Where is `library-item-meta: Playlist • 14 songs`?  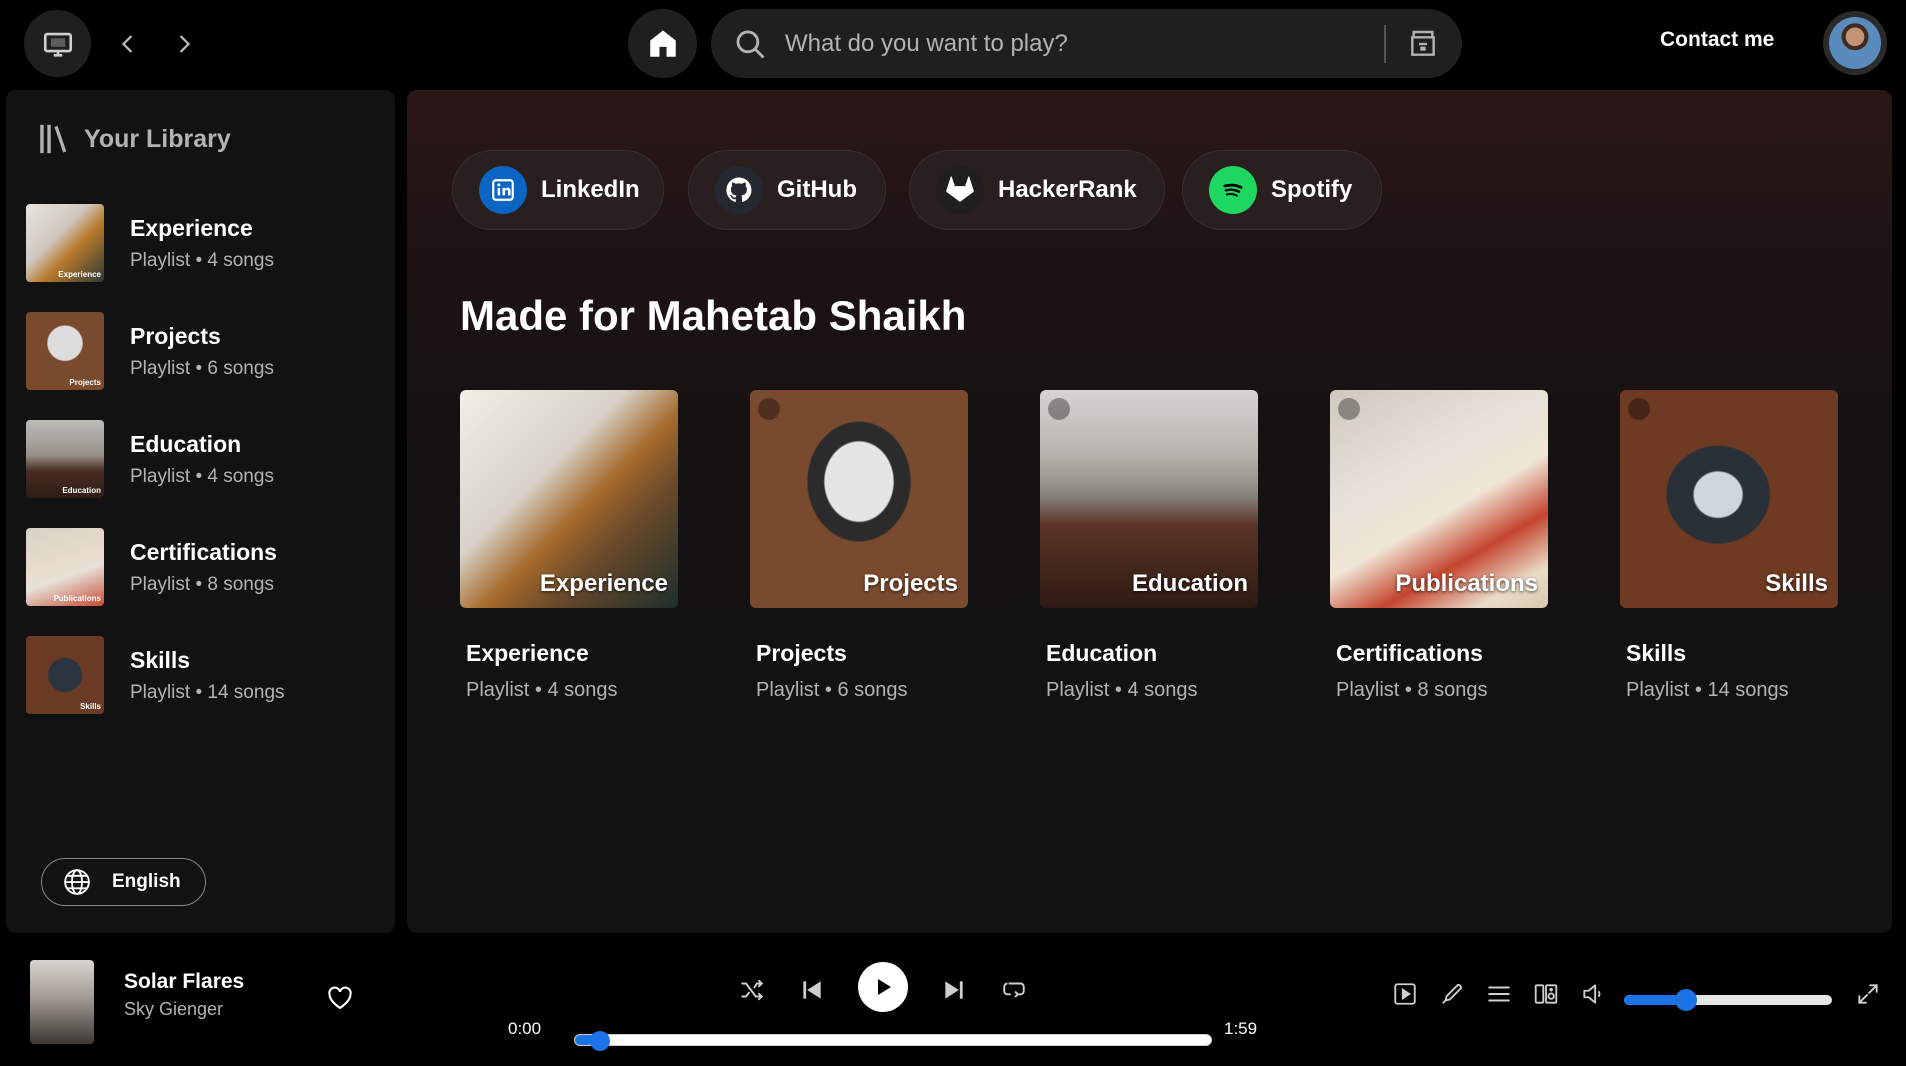 library-item-meta: Playlist • 14 songs is located at coordinates (207, 692).